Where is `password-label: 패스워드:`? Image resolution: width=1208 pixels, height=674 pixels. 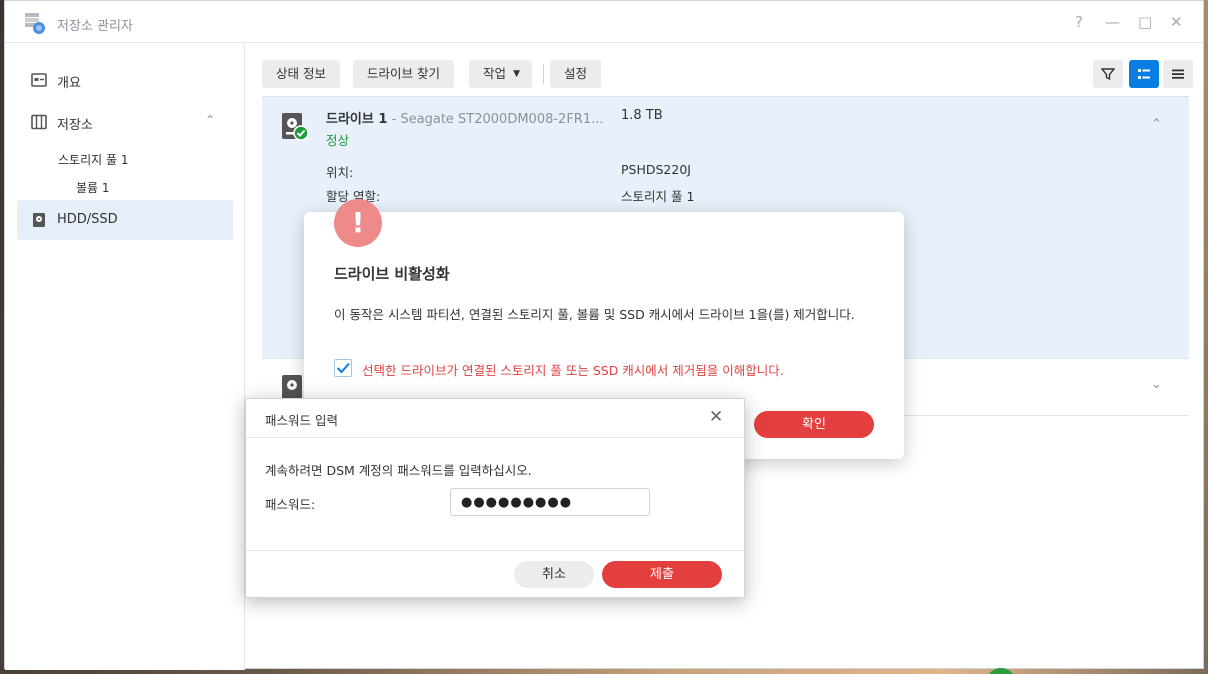
password-label: 패스워드: is located at coordinates (290, 504).